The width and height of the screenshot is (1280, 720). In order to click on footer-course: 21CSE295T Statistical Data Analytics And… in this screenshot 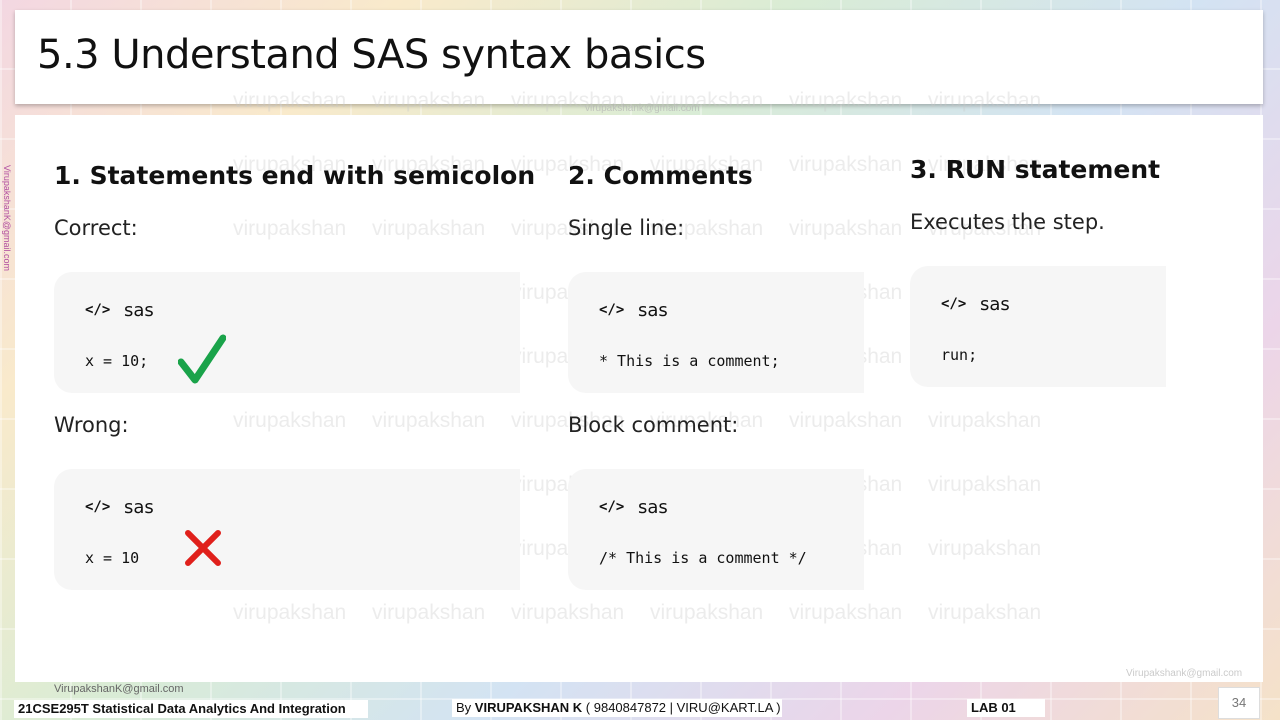, I will do `click(191, 709)`.